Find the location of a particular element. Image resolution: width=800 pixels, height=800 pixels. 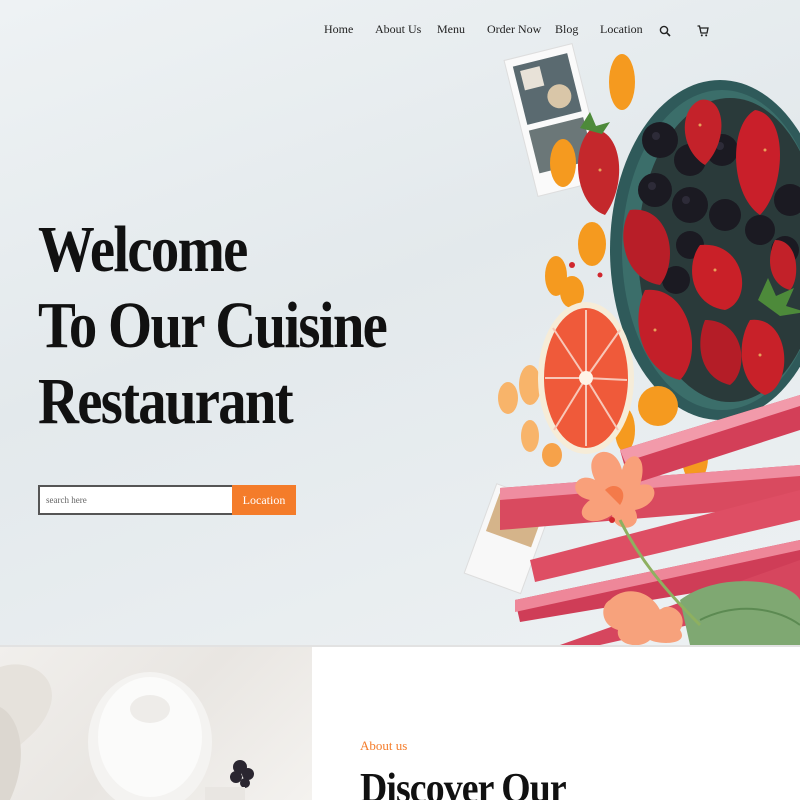

nav-item-blog: Blog is located at coordinates (566, 29).